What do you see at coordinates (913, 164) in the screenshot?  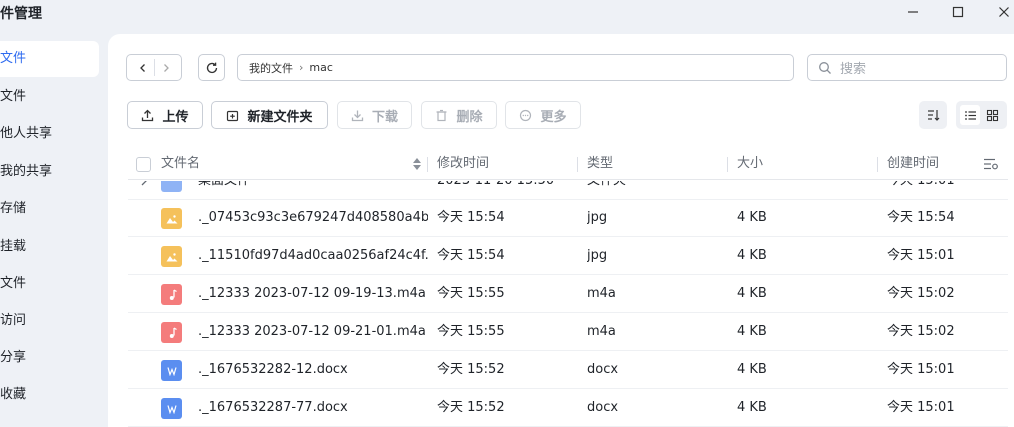 I see `column-header-created: 创建时间` at bounding box center [913, 164].